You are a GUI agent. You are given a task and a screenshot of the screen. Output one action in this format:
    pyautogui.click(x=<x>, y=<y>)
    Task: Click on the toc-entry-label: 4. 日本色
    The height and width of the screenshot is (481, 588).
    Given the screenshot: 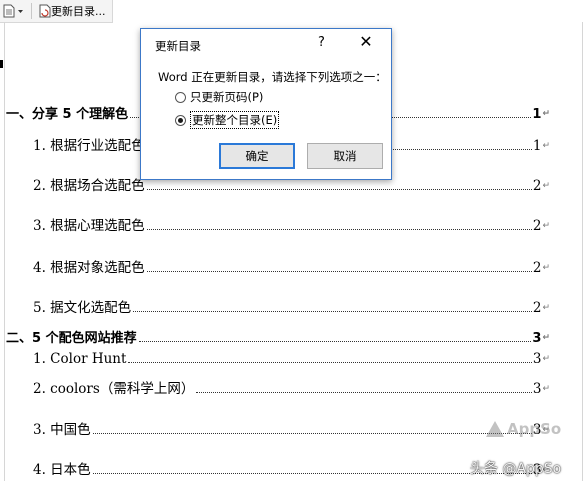 What is the action you would take?
    pyautogui.click(x=62, y=470)
    